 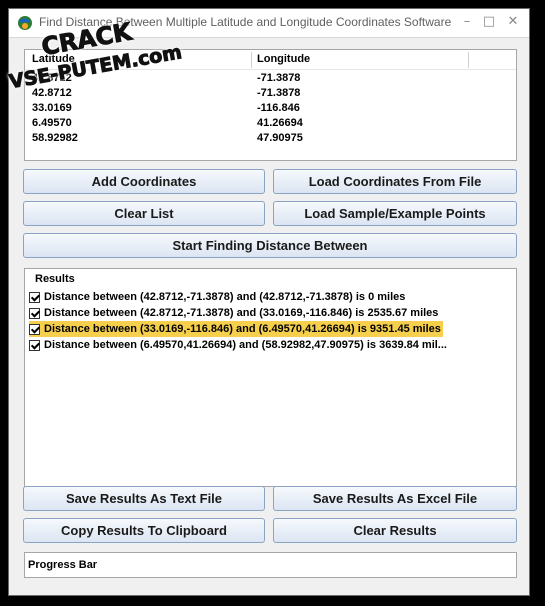 I want to click on add-coordinates-button: Add Coordinates, so click(x=144, y=181).